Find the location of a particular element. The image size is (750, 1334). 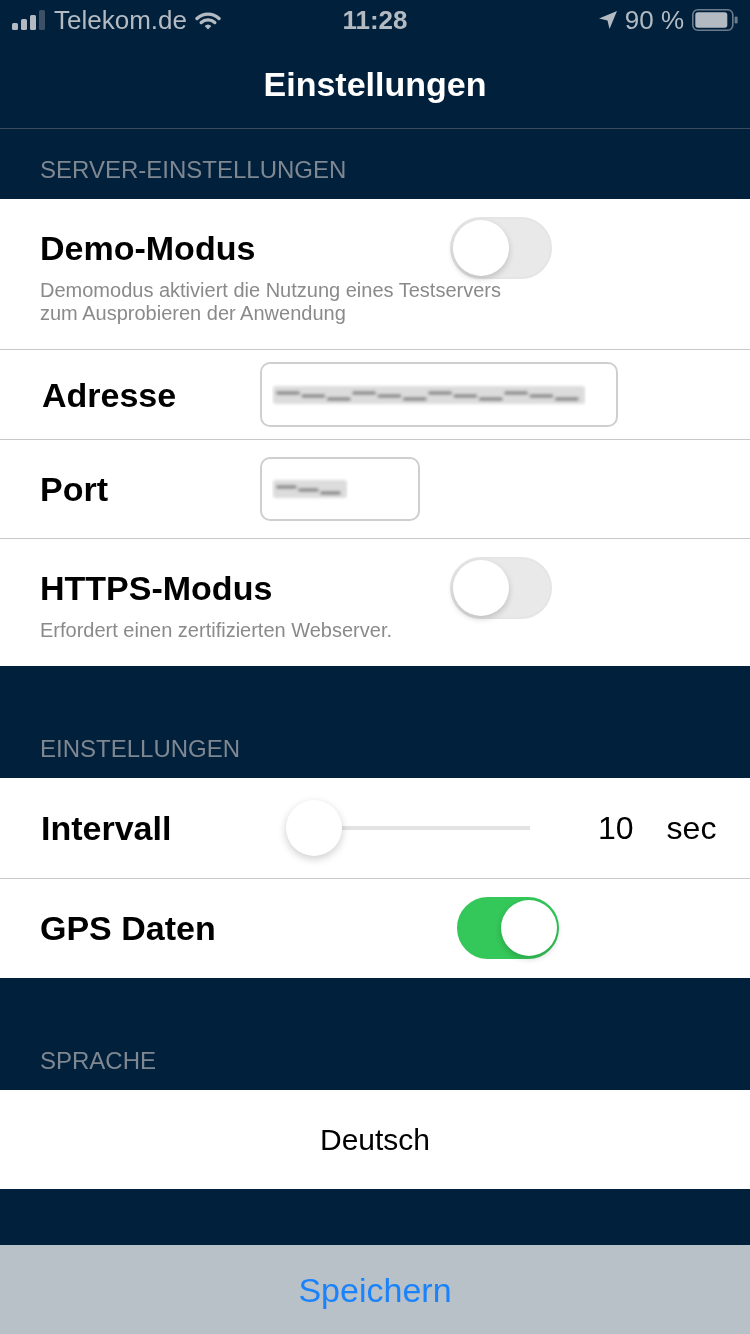

slider-unit: sec is located at coordinates (691, 828).